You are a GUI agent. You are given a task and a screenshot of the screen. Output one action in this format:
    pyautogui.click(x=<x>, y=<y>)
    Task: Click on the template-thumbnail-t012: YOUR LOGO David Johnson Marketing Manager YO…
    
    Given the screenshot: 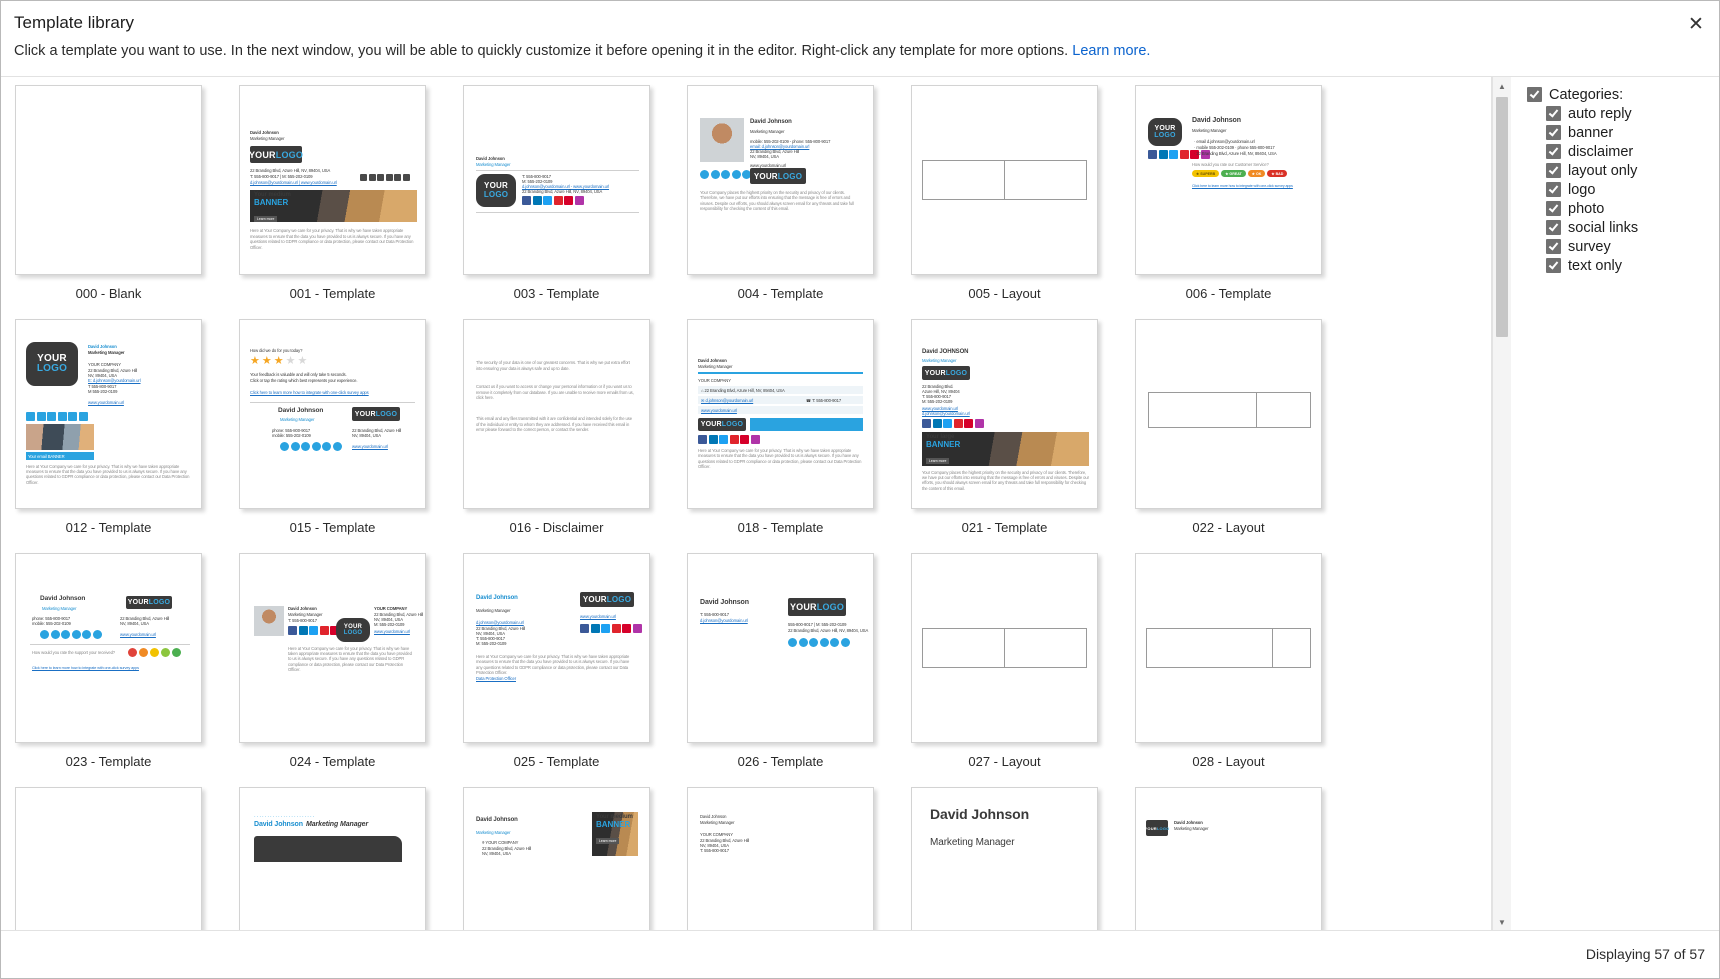 What is the action you would take?
    pyautogui.click(x=108, y=414)
    